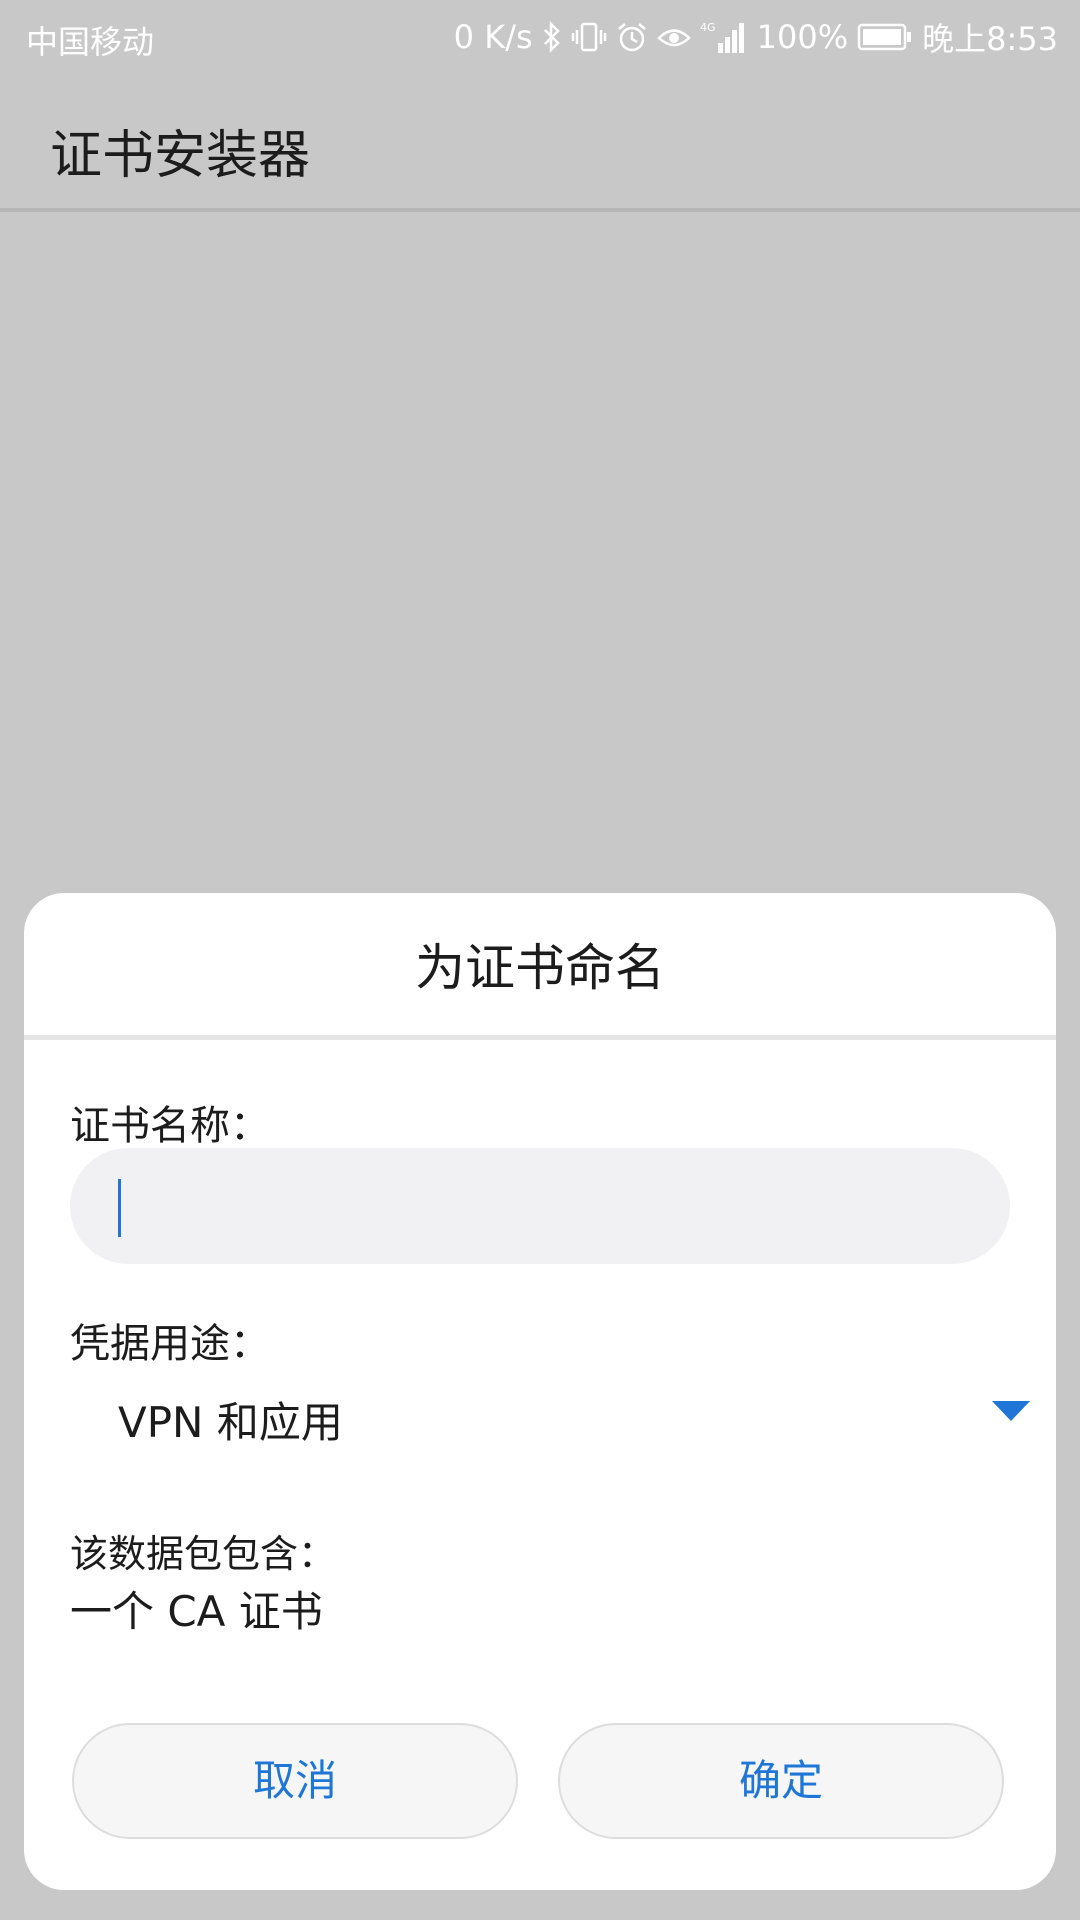  Describe the element at coordinates (990, 39) in the screenshot. I see `clock: 晚上8:53` at that location.